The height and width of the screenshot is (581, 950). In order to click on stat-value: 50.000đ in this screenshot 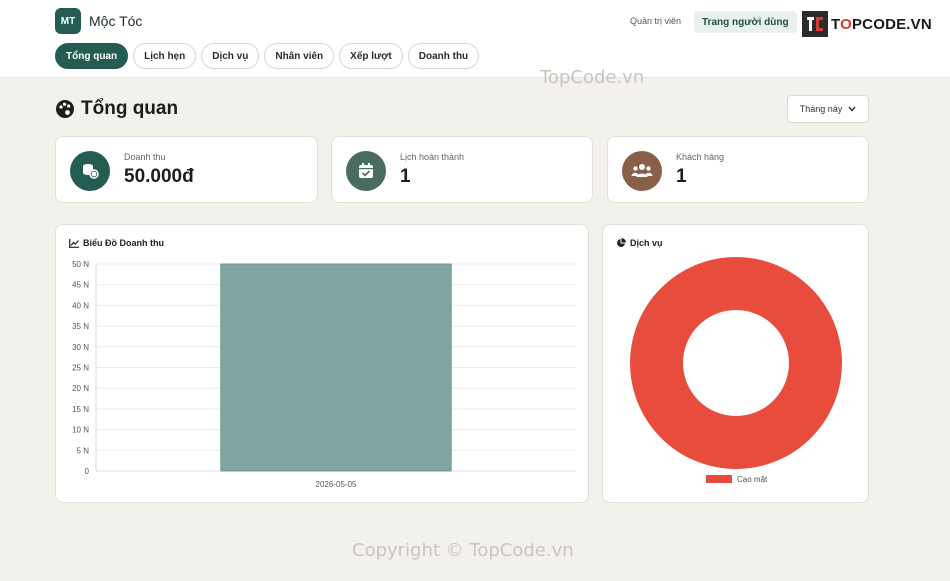, I will do `click(159, 176)`.